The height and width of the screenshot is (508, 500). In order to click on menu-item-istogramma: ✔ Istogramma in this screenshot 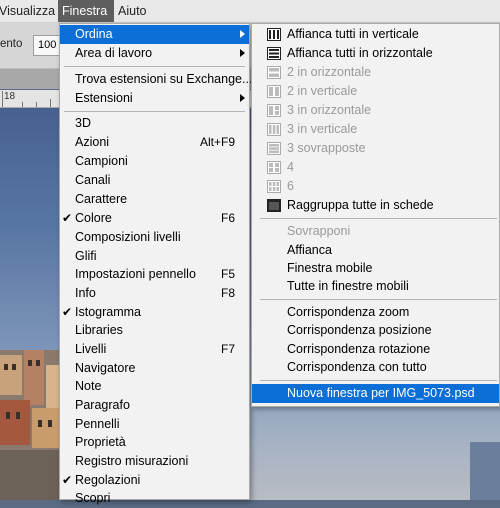, I will do `click(154, 312)`.